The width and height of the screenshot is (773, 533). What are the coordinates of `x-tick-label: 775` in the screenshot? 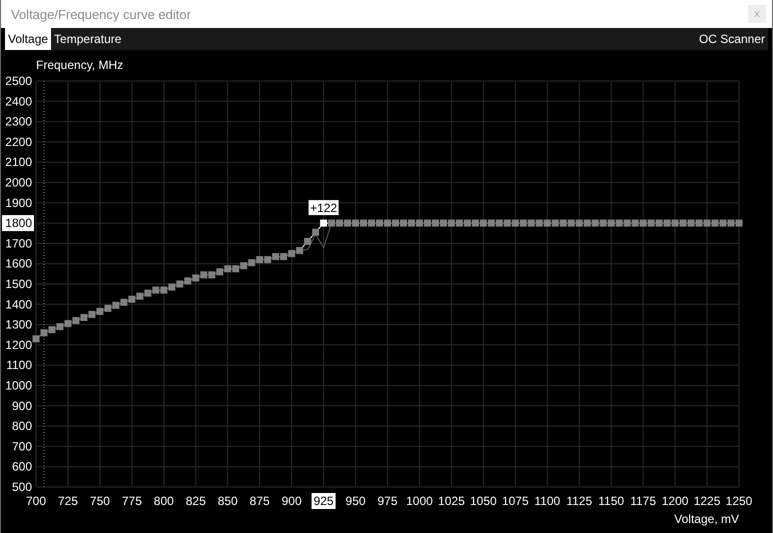 It's located at (132, 501).